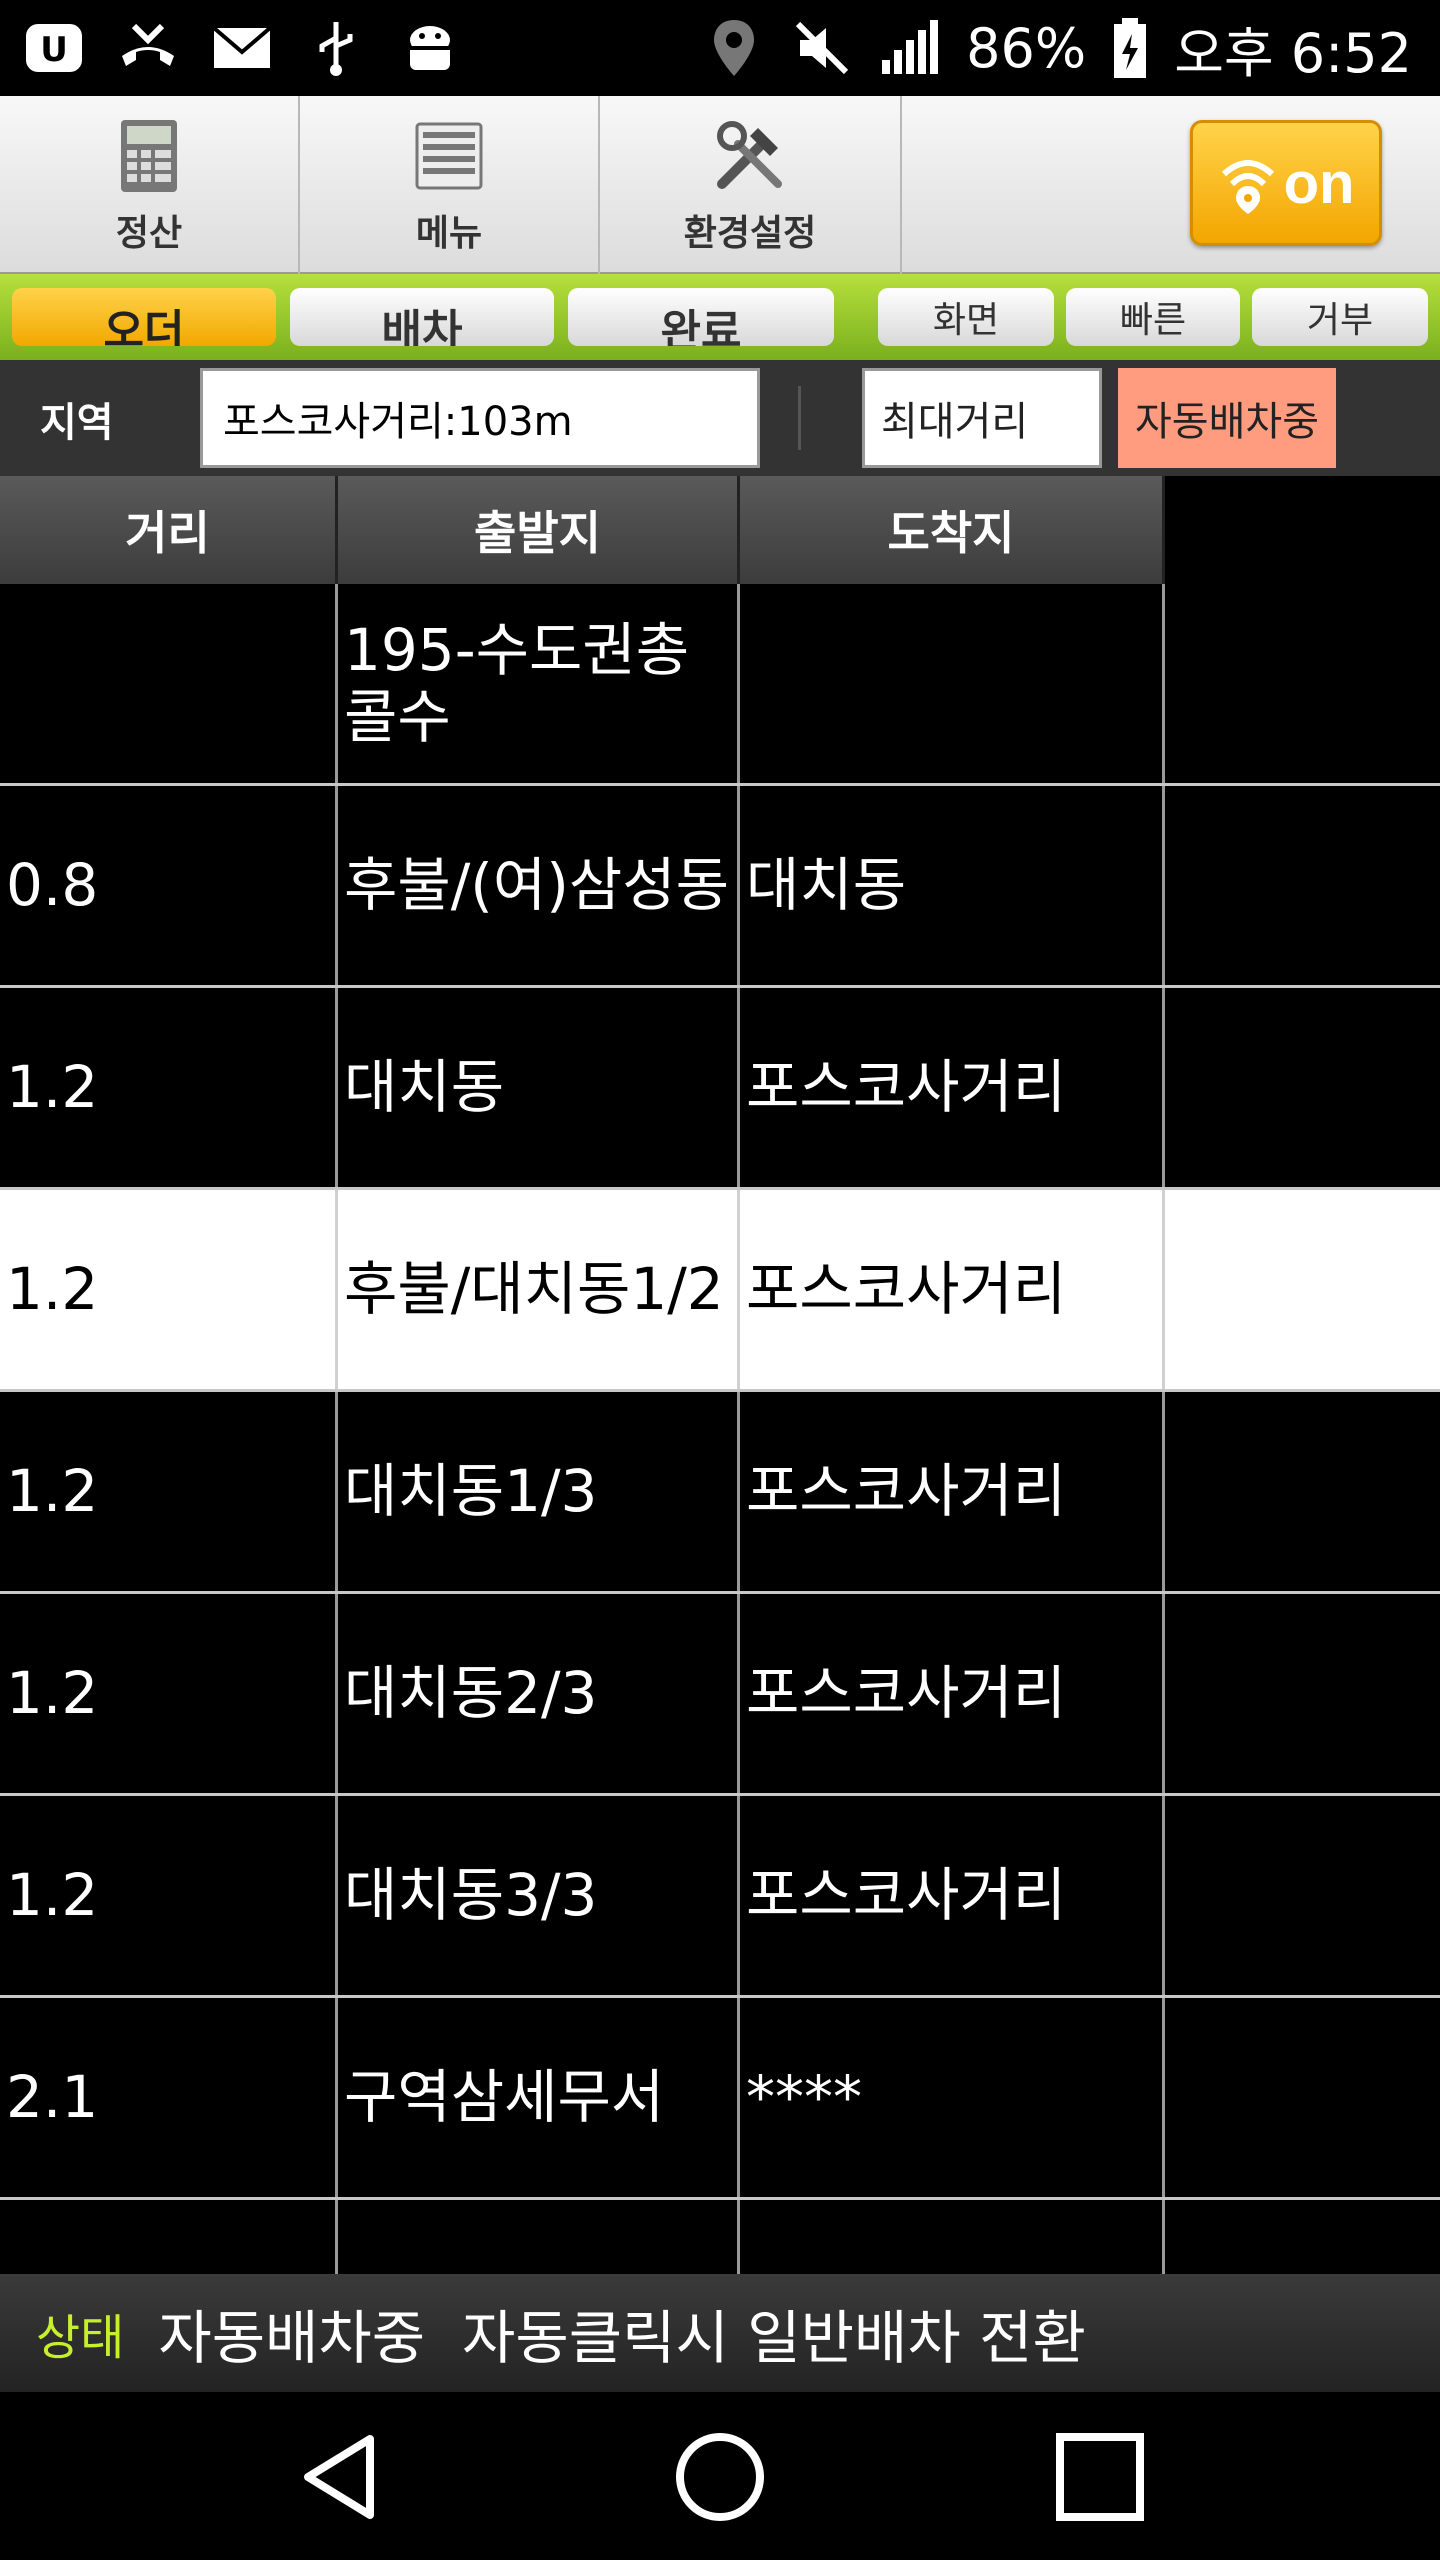  Describe the element at coordinates (952, 530) in the screenshot. I see `header-destination: 도착지` at that location.